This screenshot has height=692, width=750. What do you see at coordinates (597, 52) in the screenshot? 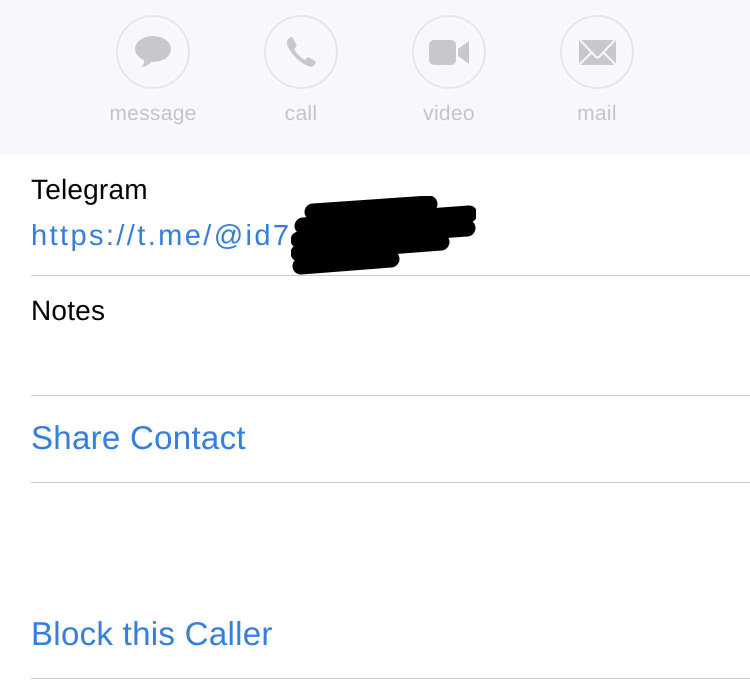
I see `envelope-icon` at bounding box center [597, 52].